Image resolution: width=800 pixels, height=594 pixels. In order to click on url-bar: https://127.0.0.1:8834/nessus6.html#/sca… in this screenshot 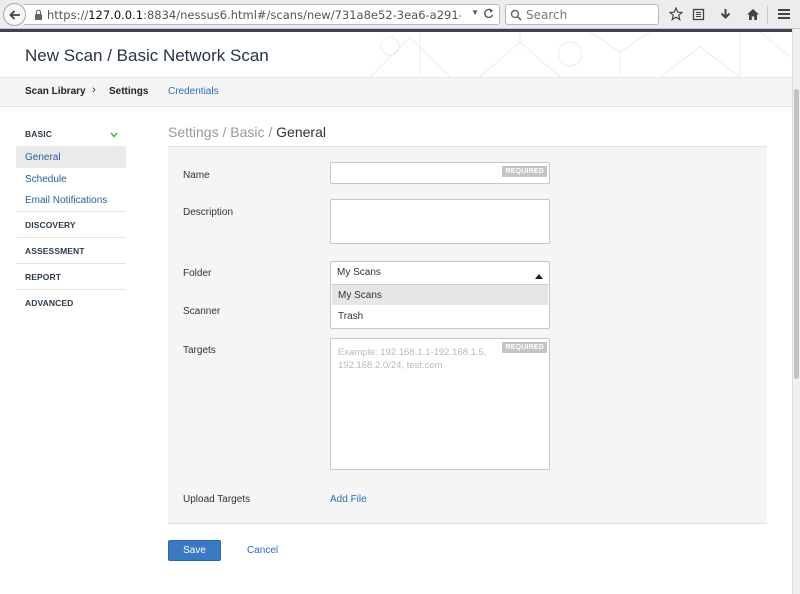, I will do `click(262, 14)`.